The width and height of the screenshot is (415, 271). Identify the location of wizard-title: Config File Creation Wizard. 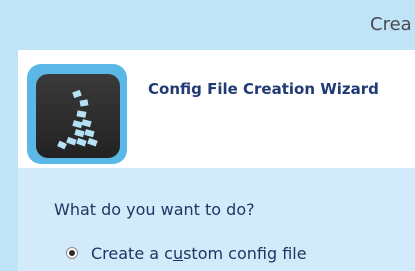
(263, 89).